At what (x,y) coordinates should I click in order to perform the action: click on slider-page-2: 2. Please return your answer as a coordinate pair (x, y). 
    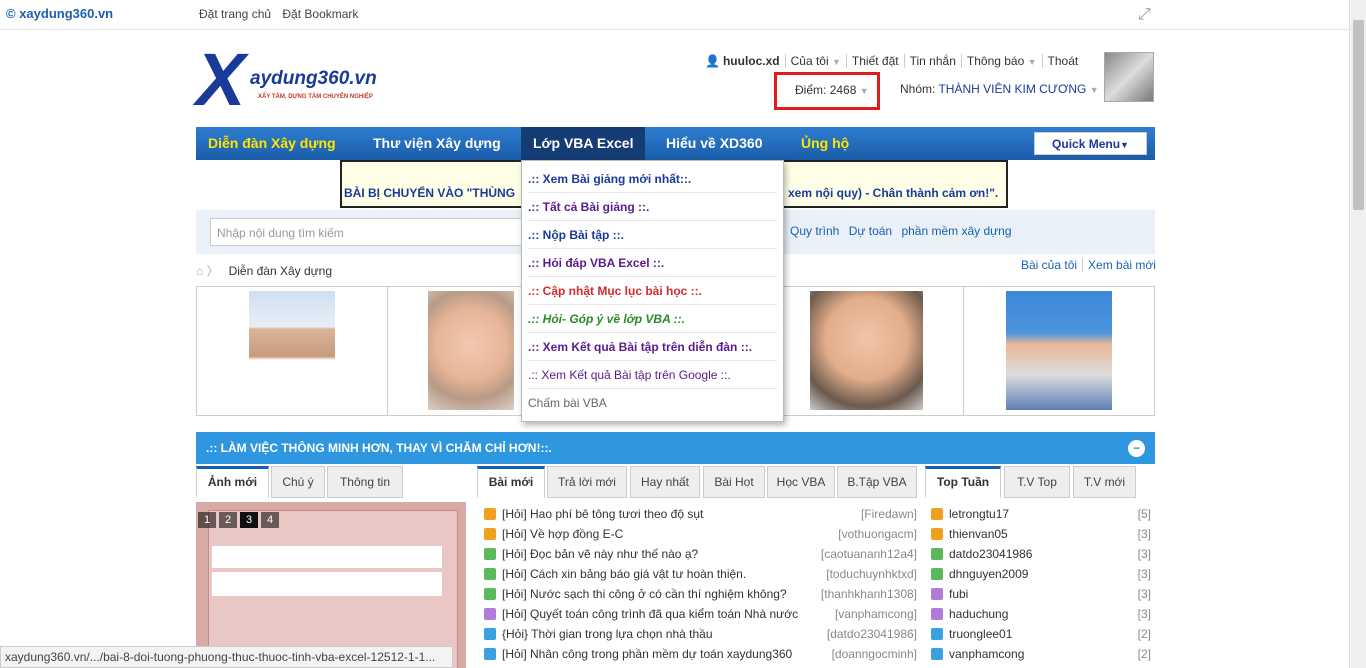
    Looking at the image, I should click on (228, 520).